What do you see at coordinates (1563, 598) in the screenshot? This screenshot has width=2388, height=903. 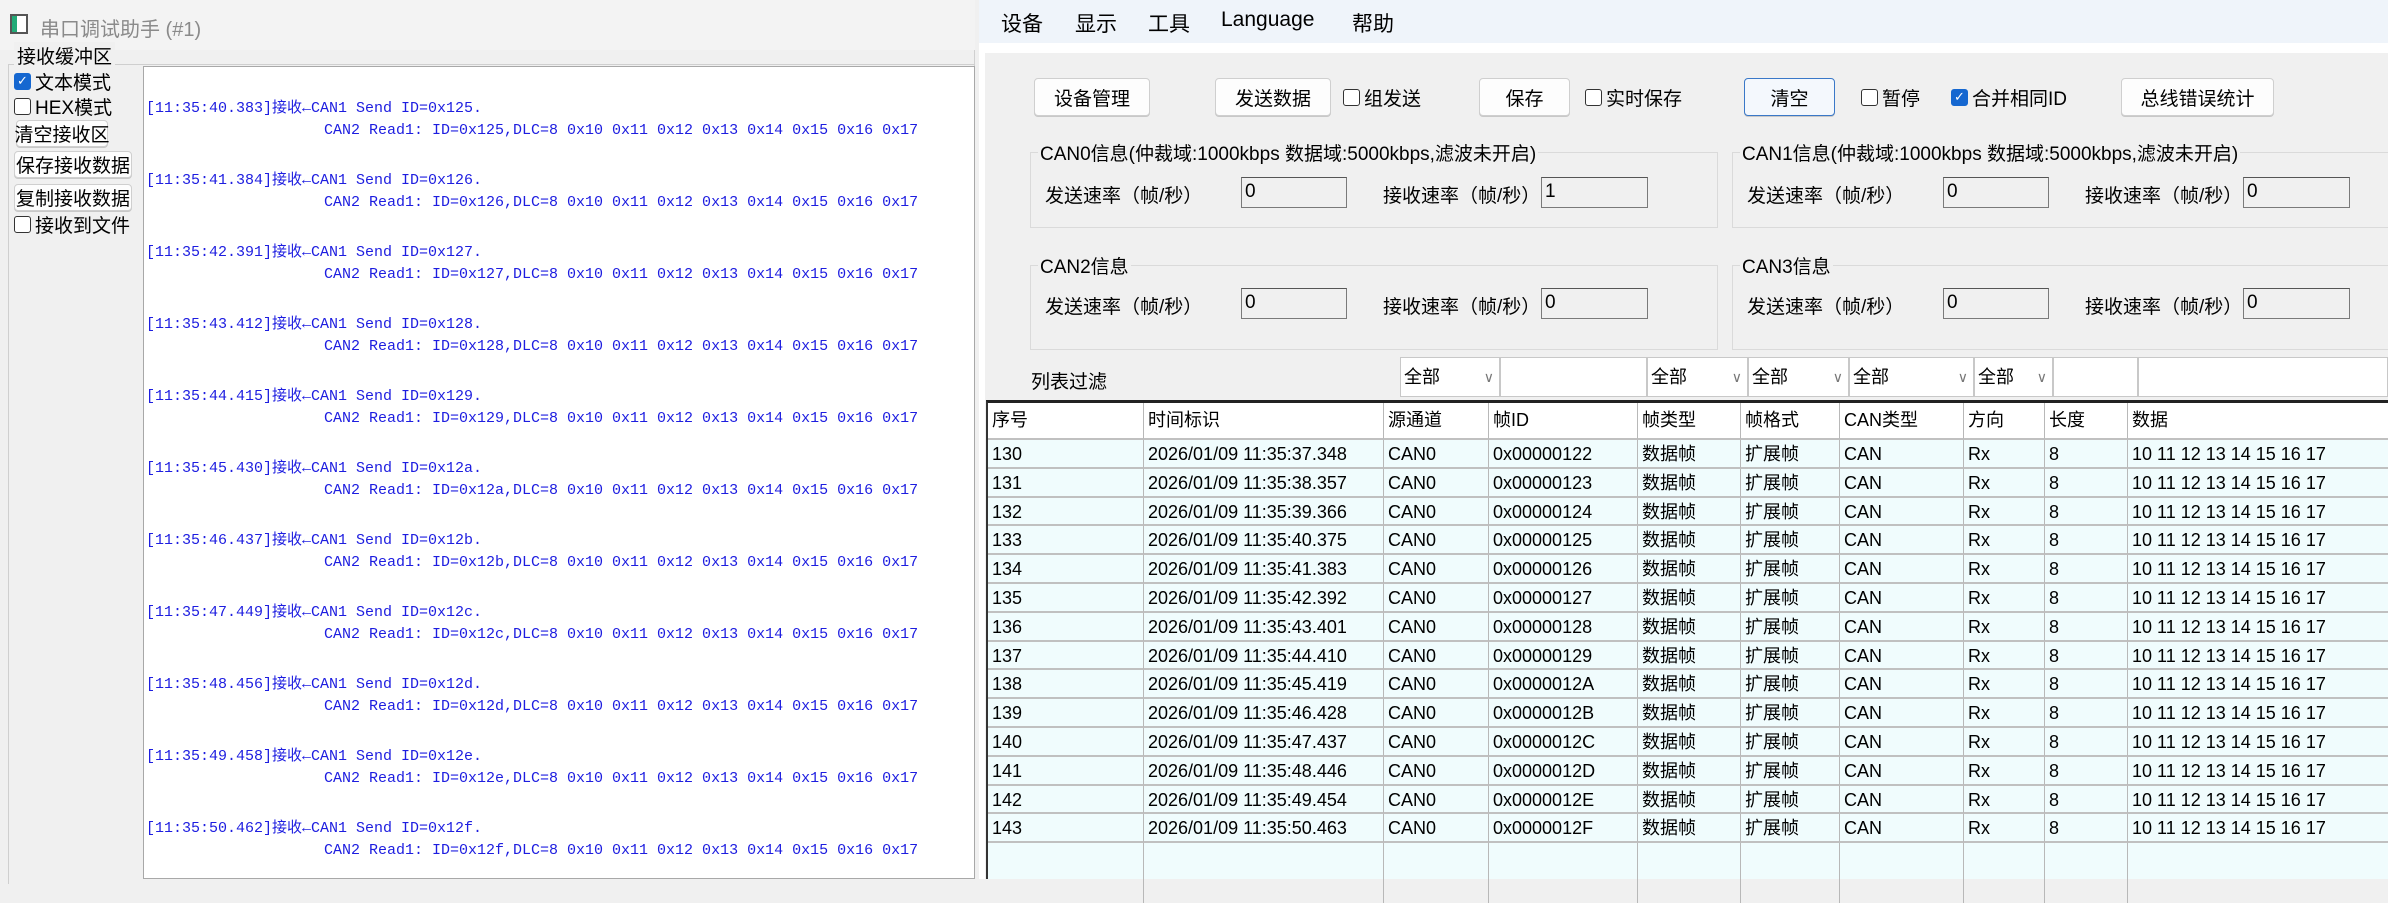 I see `table-cell: 0x00000127` at bounding box center [1563, 598].